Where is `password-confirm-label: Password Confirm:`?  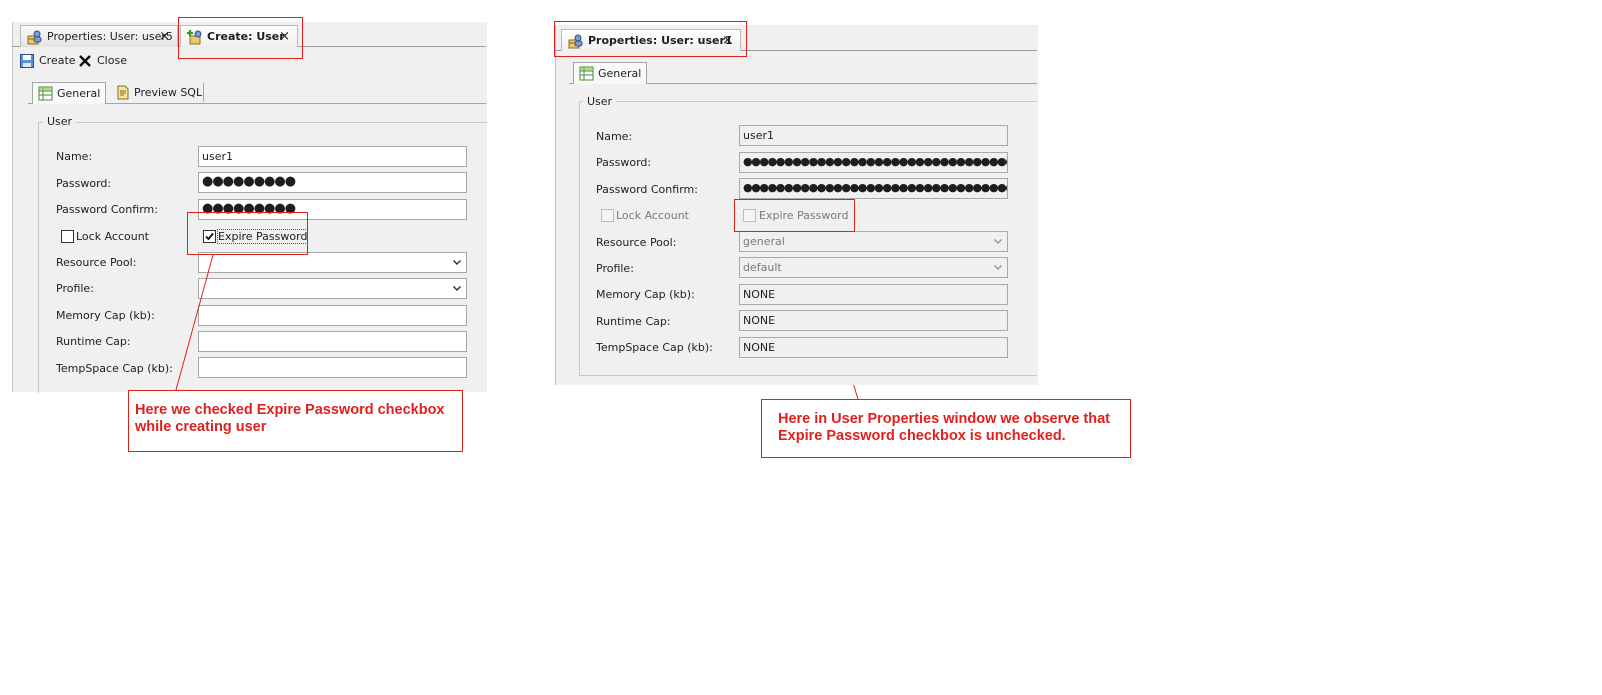
password-confirm-label: Password Confirm: is located at coordinates (647, 189).